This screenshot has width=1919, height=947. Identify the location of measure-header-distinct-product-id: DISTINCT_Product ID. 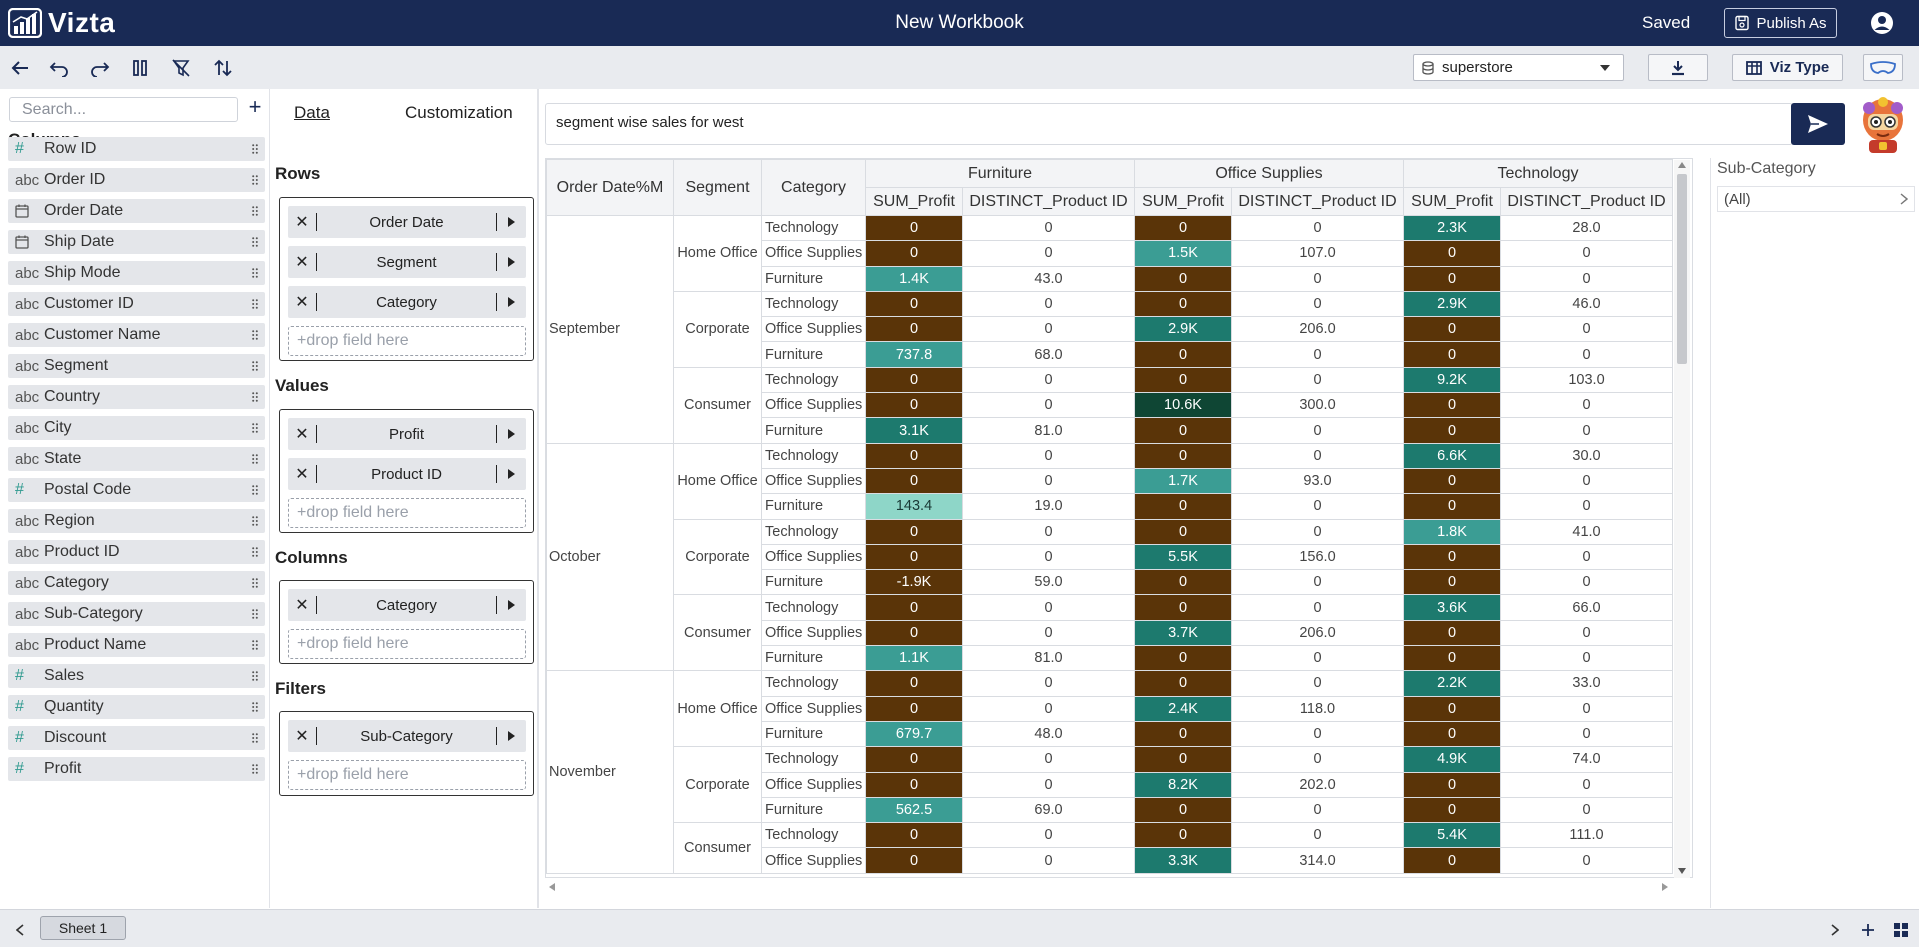
(1048, 201).